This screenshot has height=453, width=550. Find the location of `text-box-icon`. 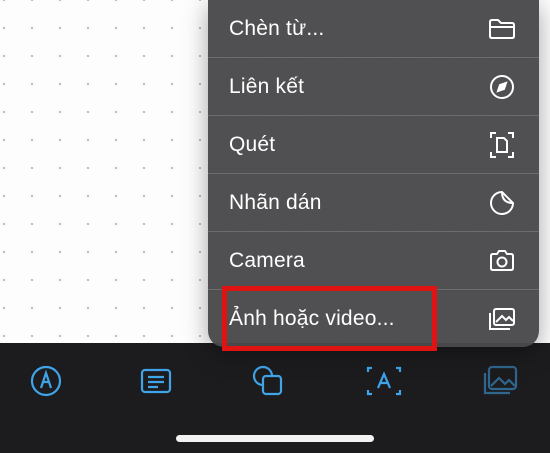

text-box-icon is located at coordinates (156, 381).